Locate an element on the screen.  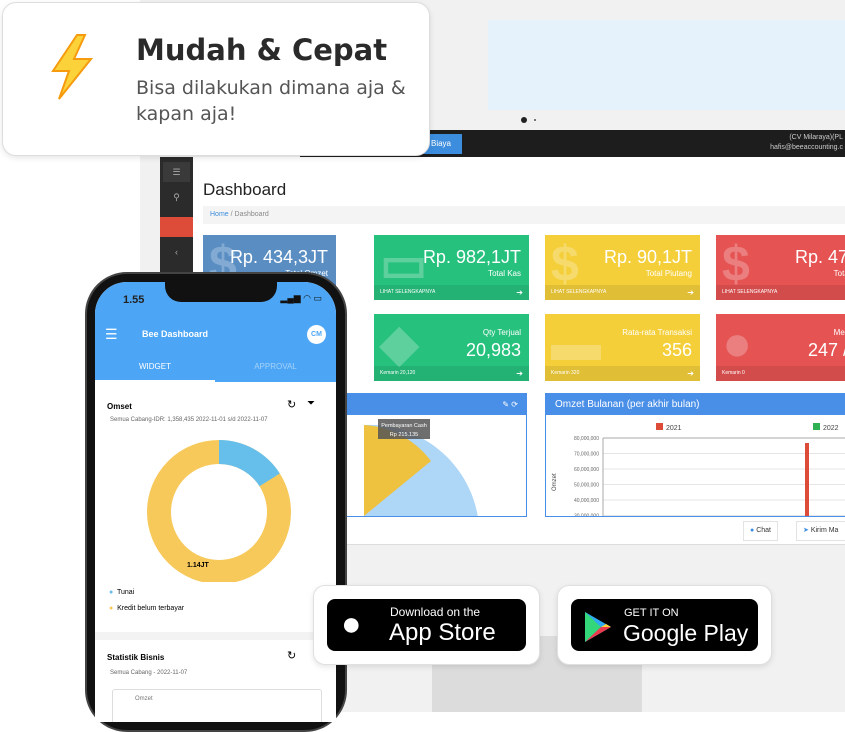
donut-legend: ● Tunai ● Kredit belum terbayar is located at coordinates (146, 601).